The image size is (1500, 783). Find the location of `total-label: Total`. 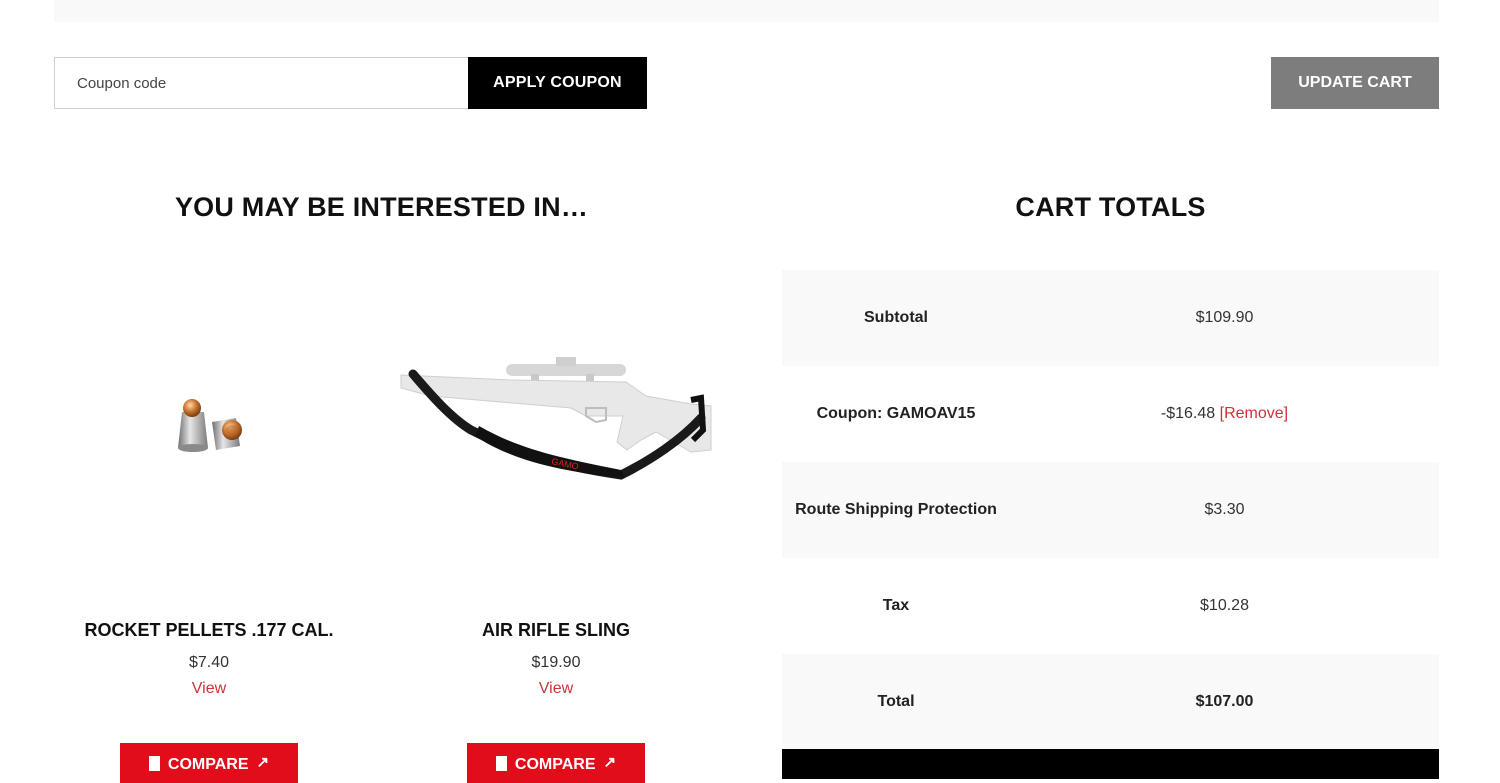

total-label: Total is located at coordinates (896, 701).